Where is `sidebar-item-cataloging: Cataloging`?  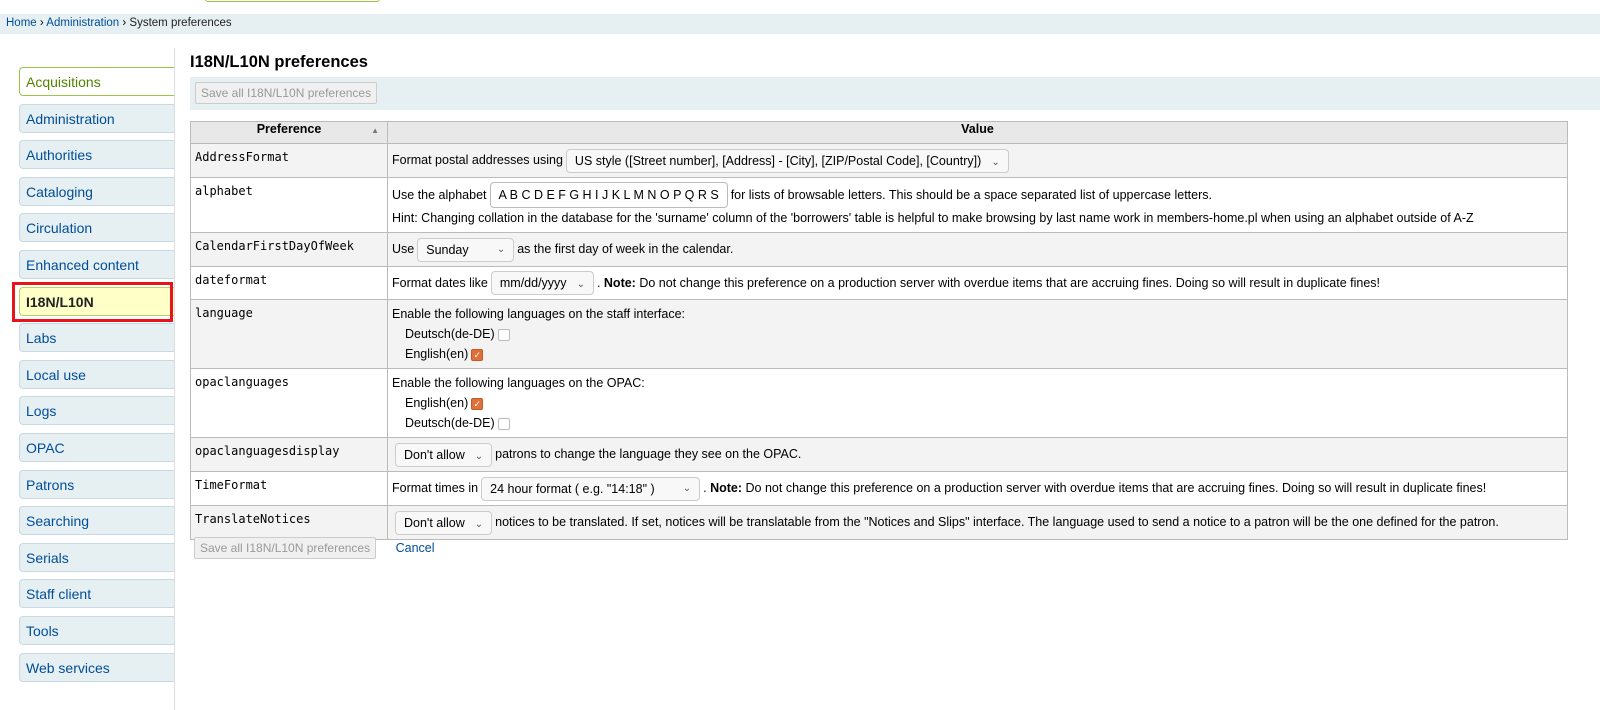 sidebar-item-cataloging: Cataloging is located at coordinates (96, 191).